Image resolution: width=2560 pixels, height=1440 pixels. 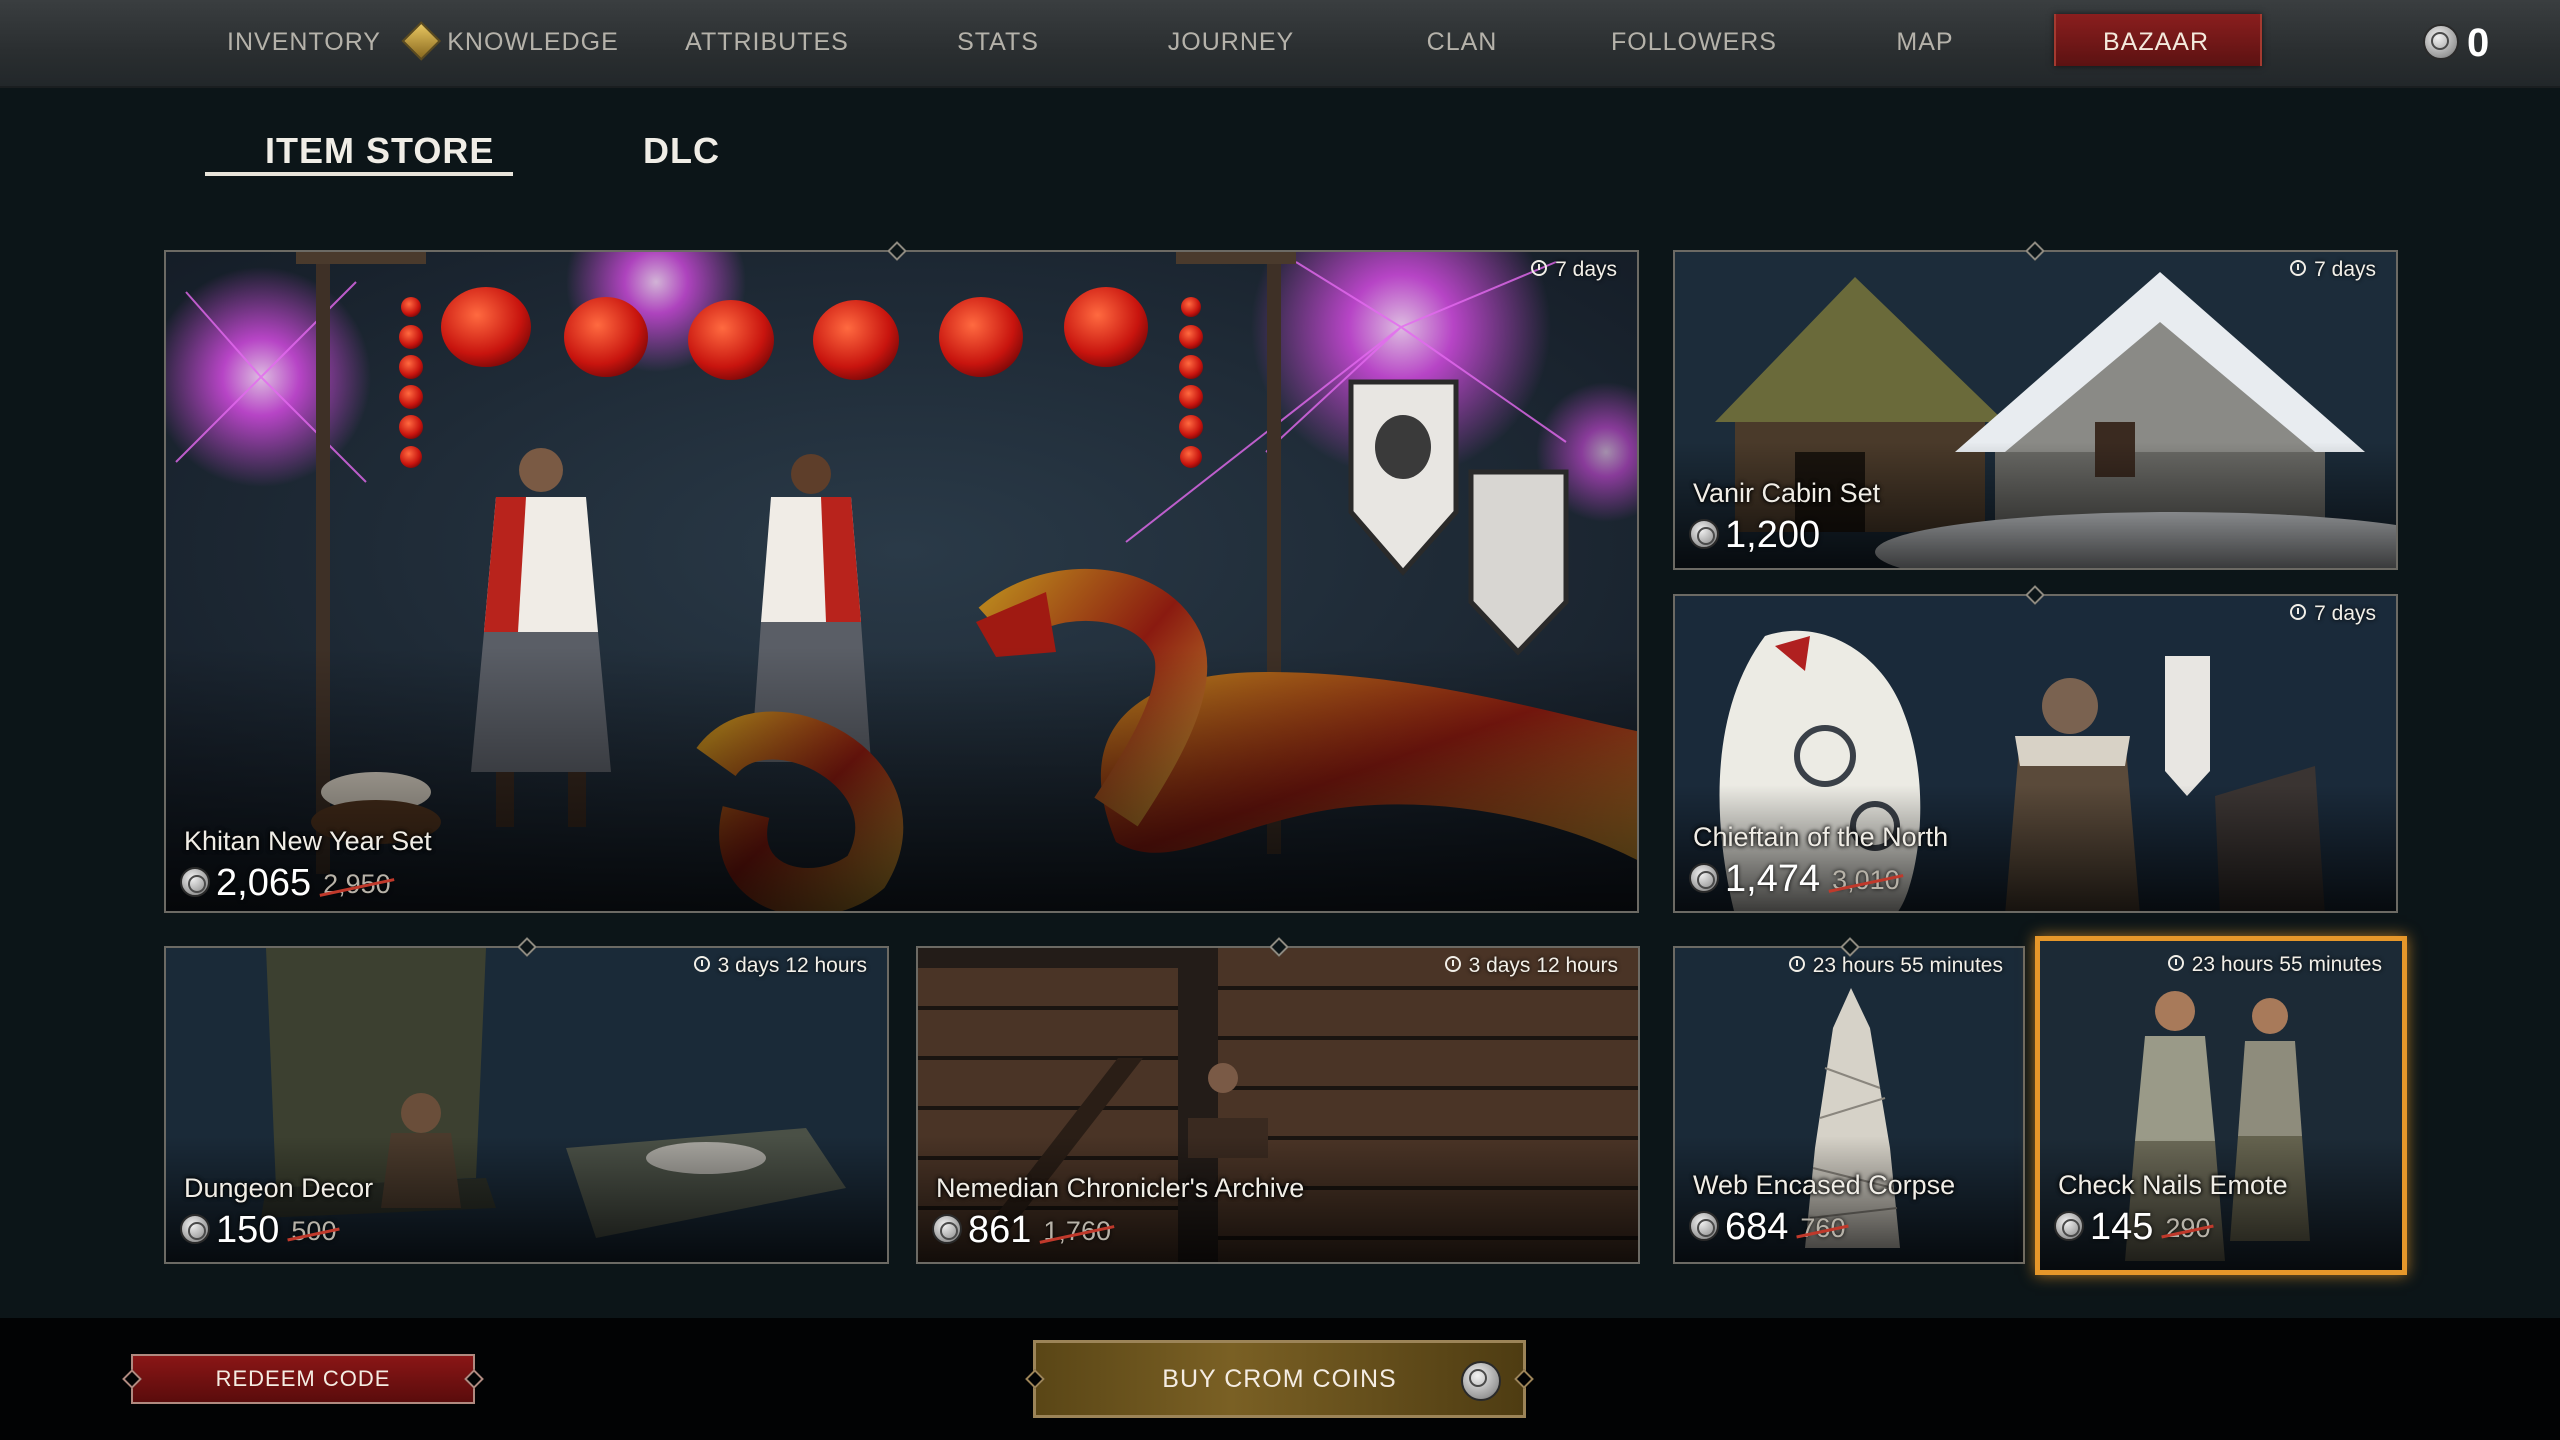 What do you see at coordinates (314, 1231) in the screenshot?
I see `tile-old-price: 500` at bounding box center [314, 1231].